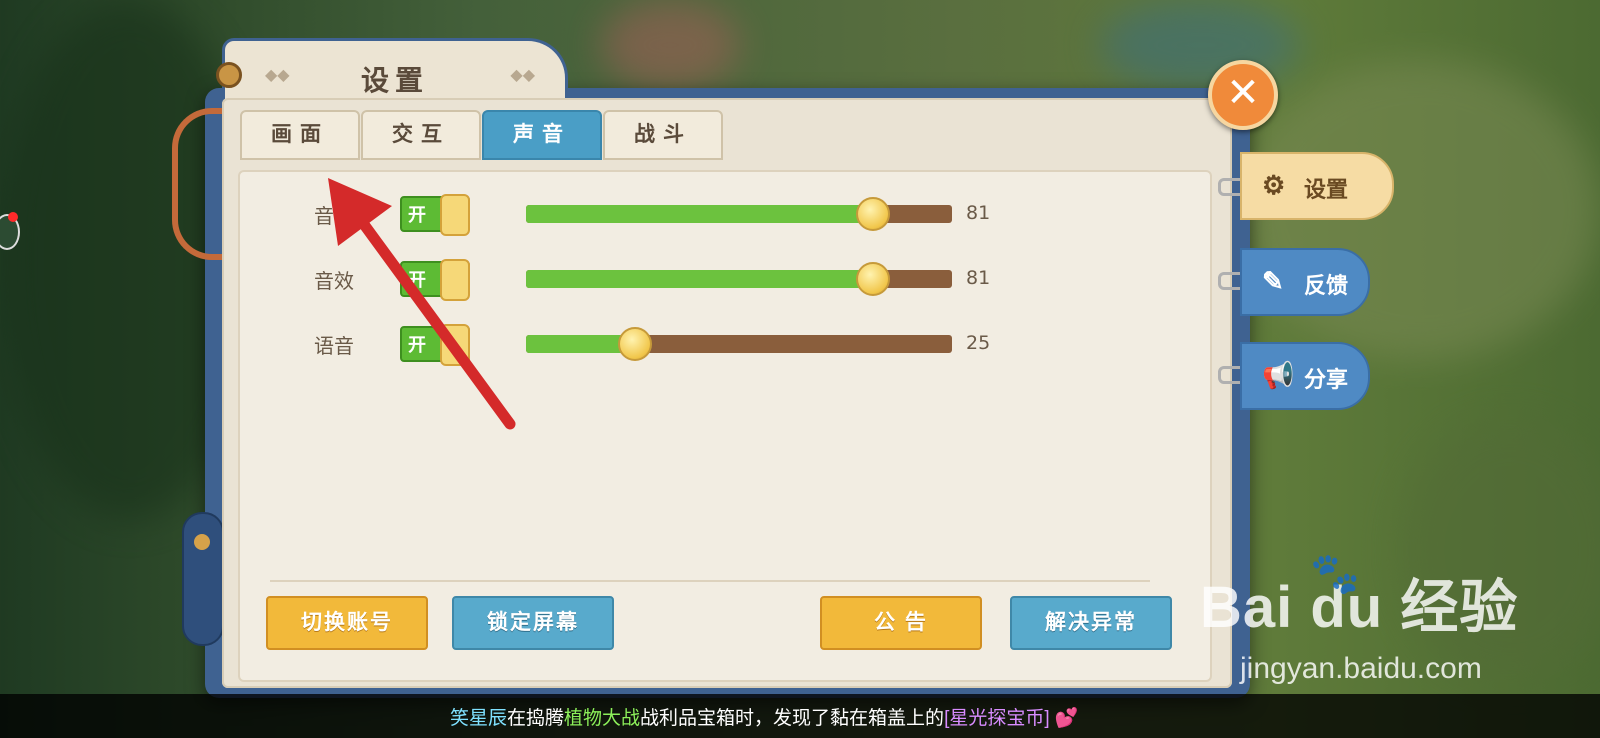 Image resolution: width=1600 pixels, height=738 pixels. Describe the element at coordinates (1361, 668) in the screenshot. I see `watermark-site: jingyan.baidu.com` at that location.